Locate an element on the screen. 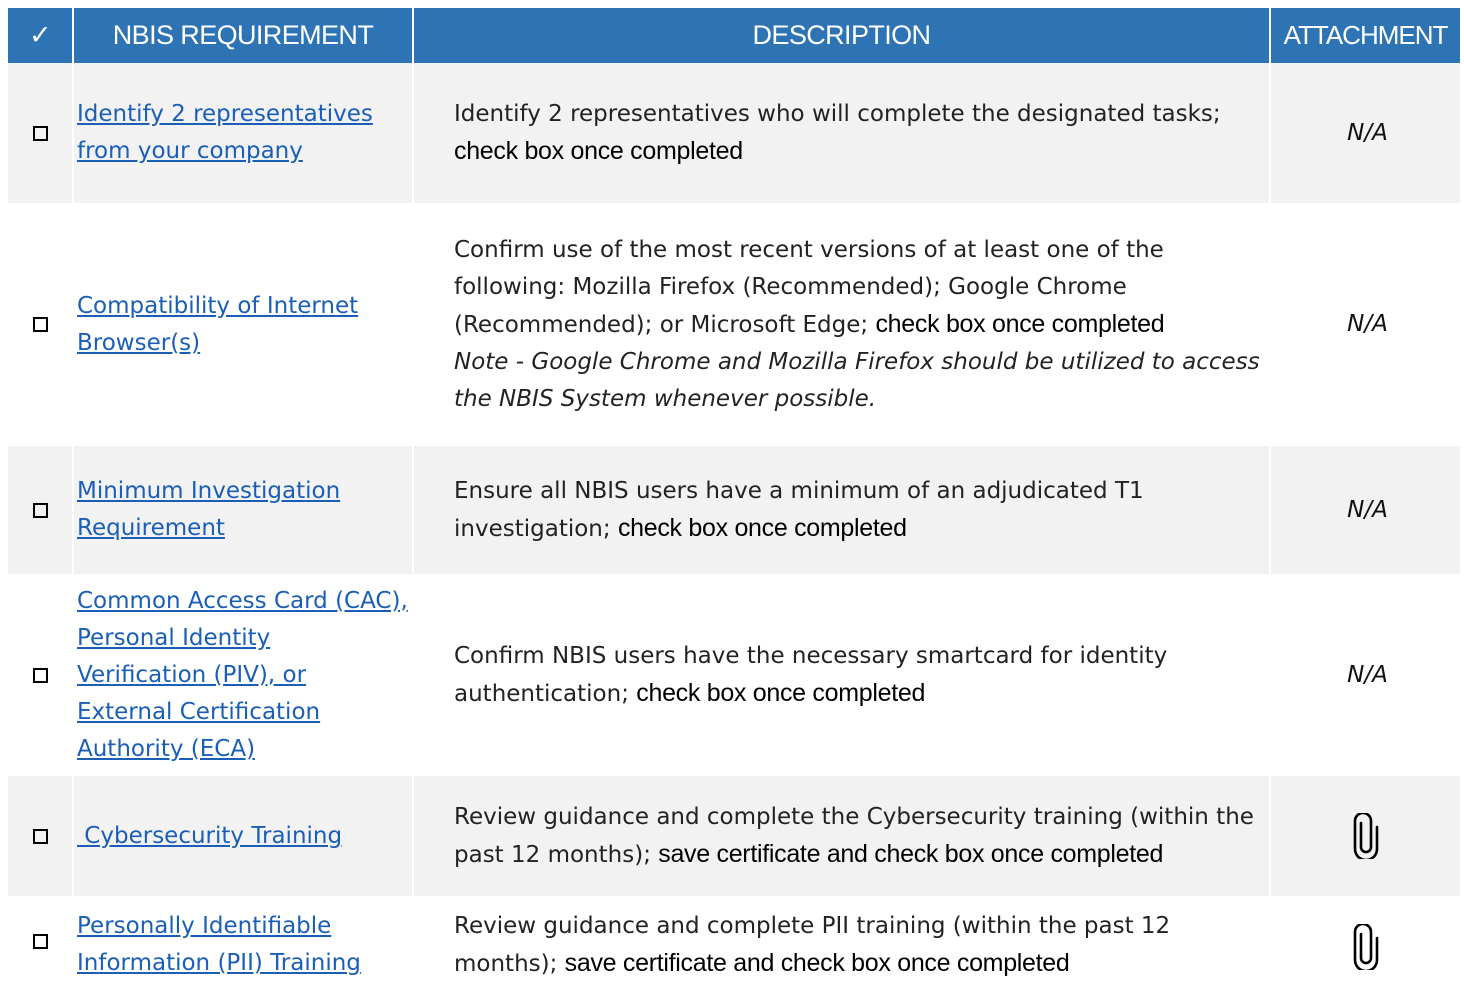 This screenshot has width=1464, height=986. header-requirement: NBIS REQUIREMENT is located at coordinates (243, 35).